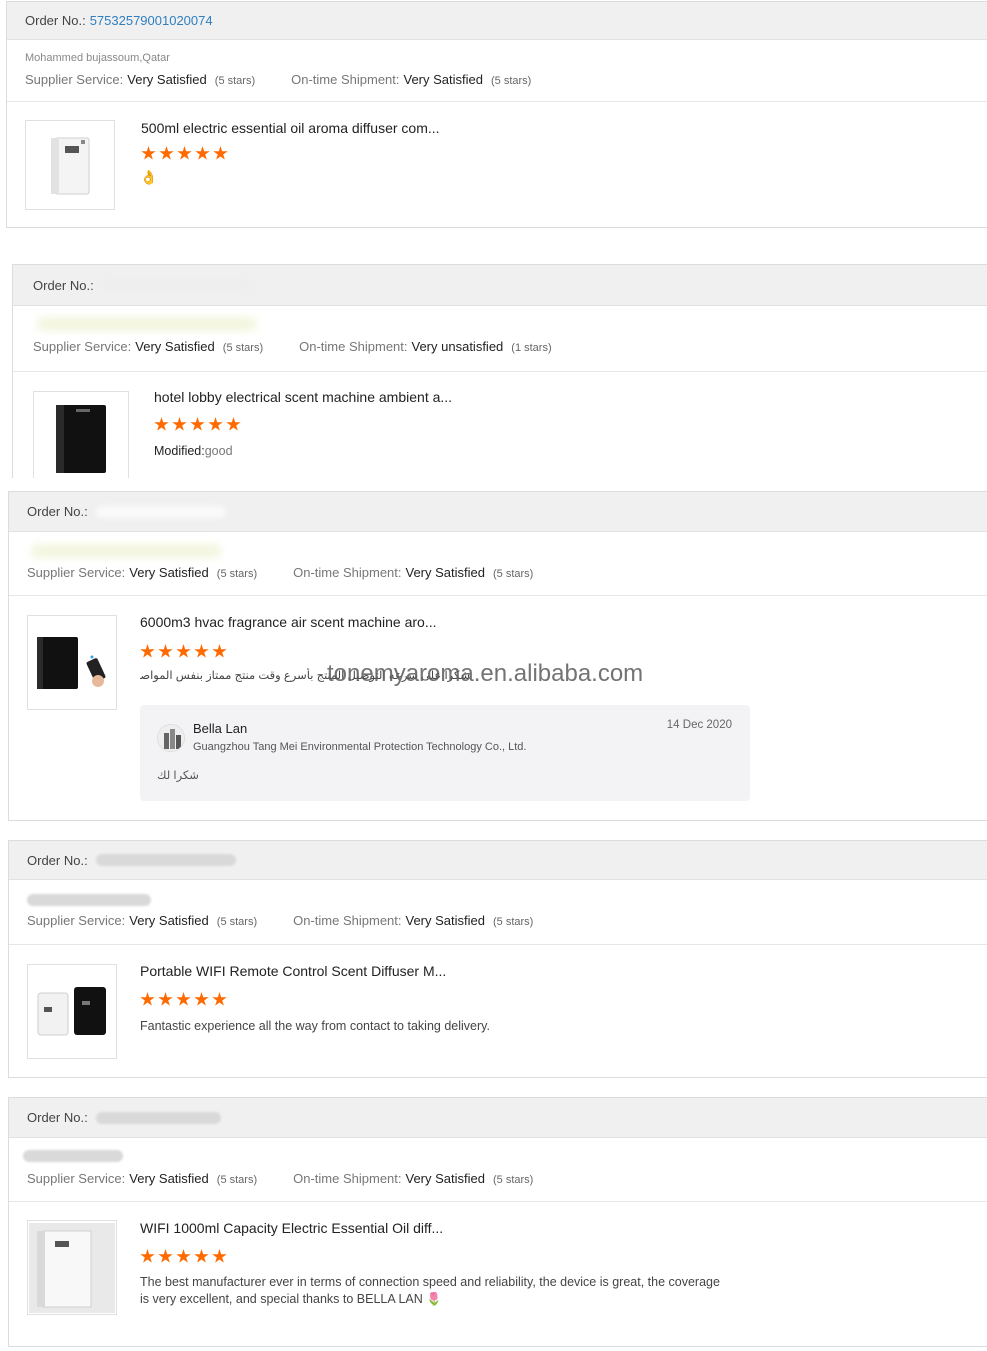  Describe the element at coordinates (457, 346) in the screenshot. I see `shipment-value: Very unsatisfied` at that location.